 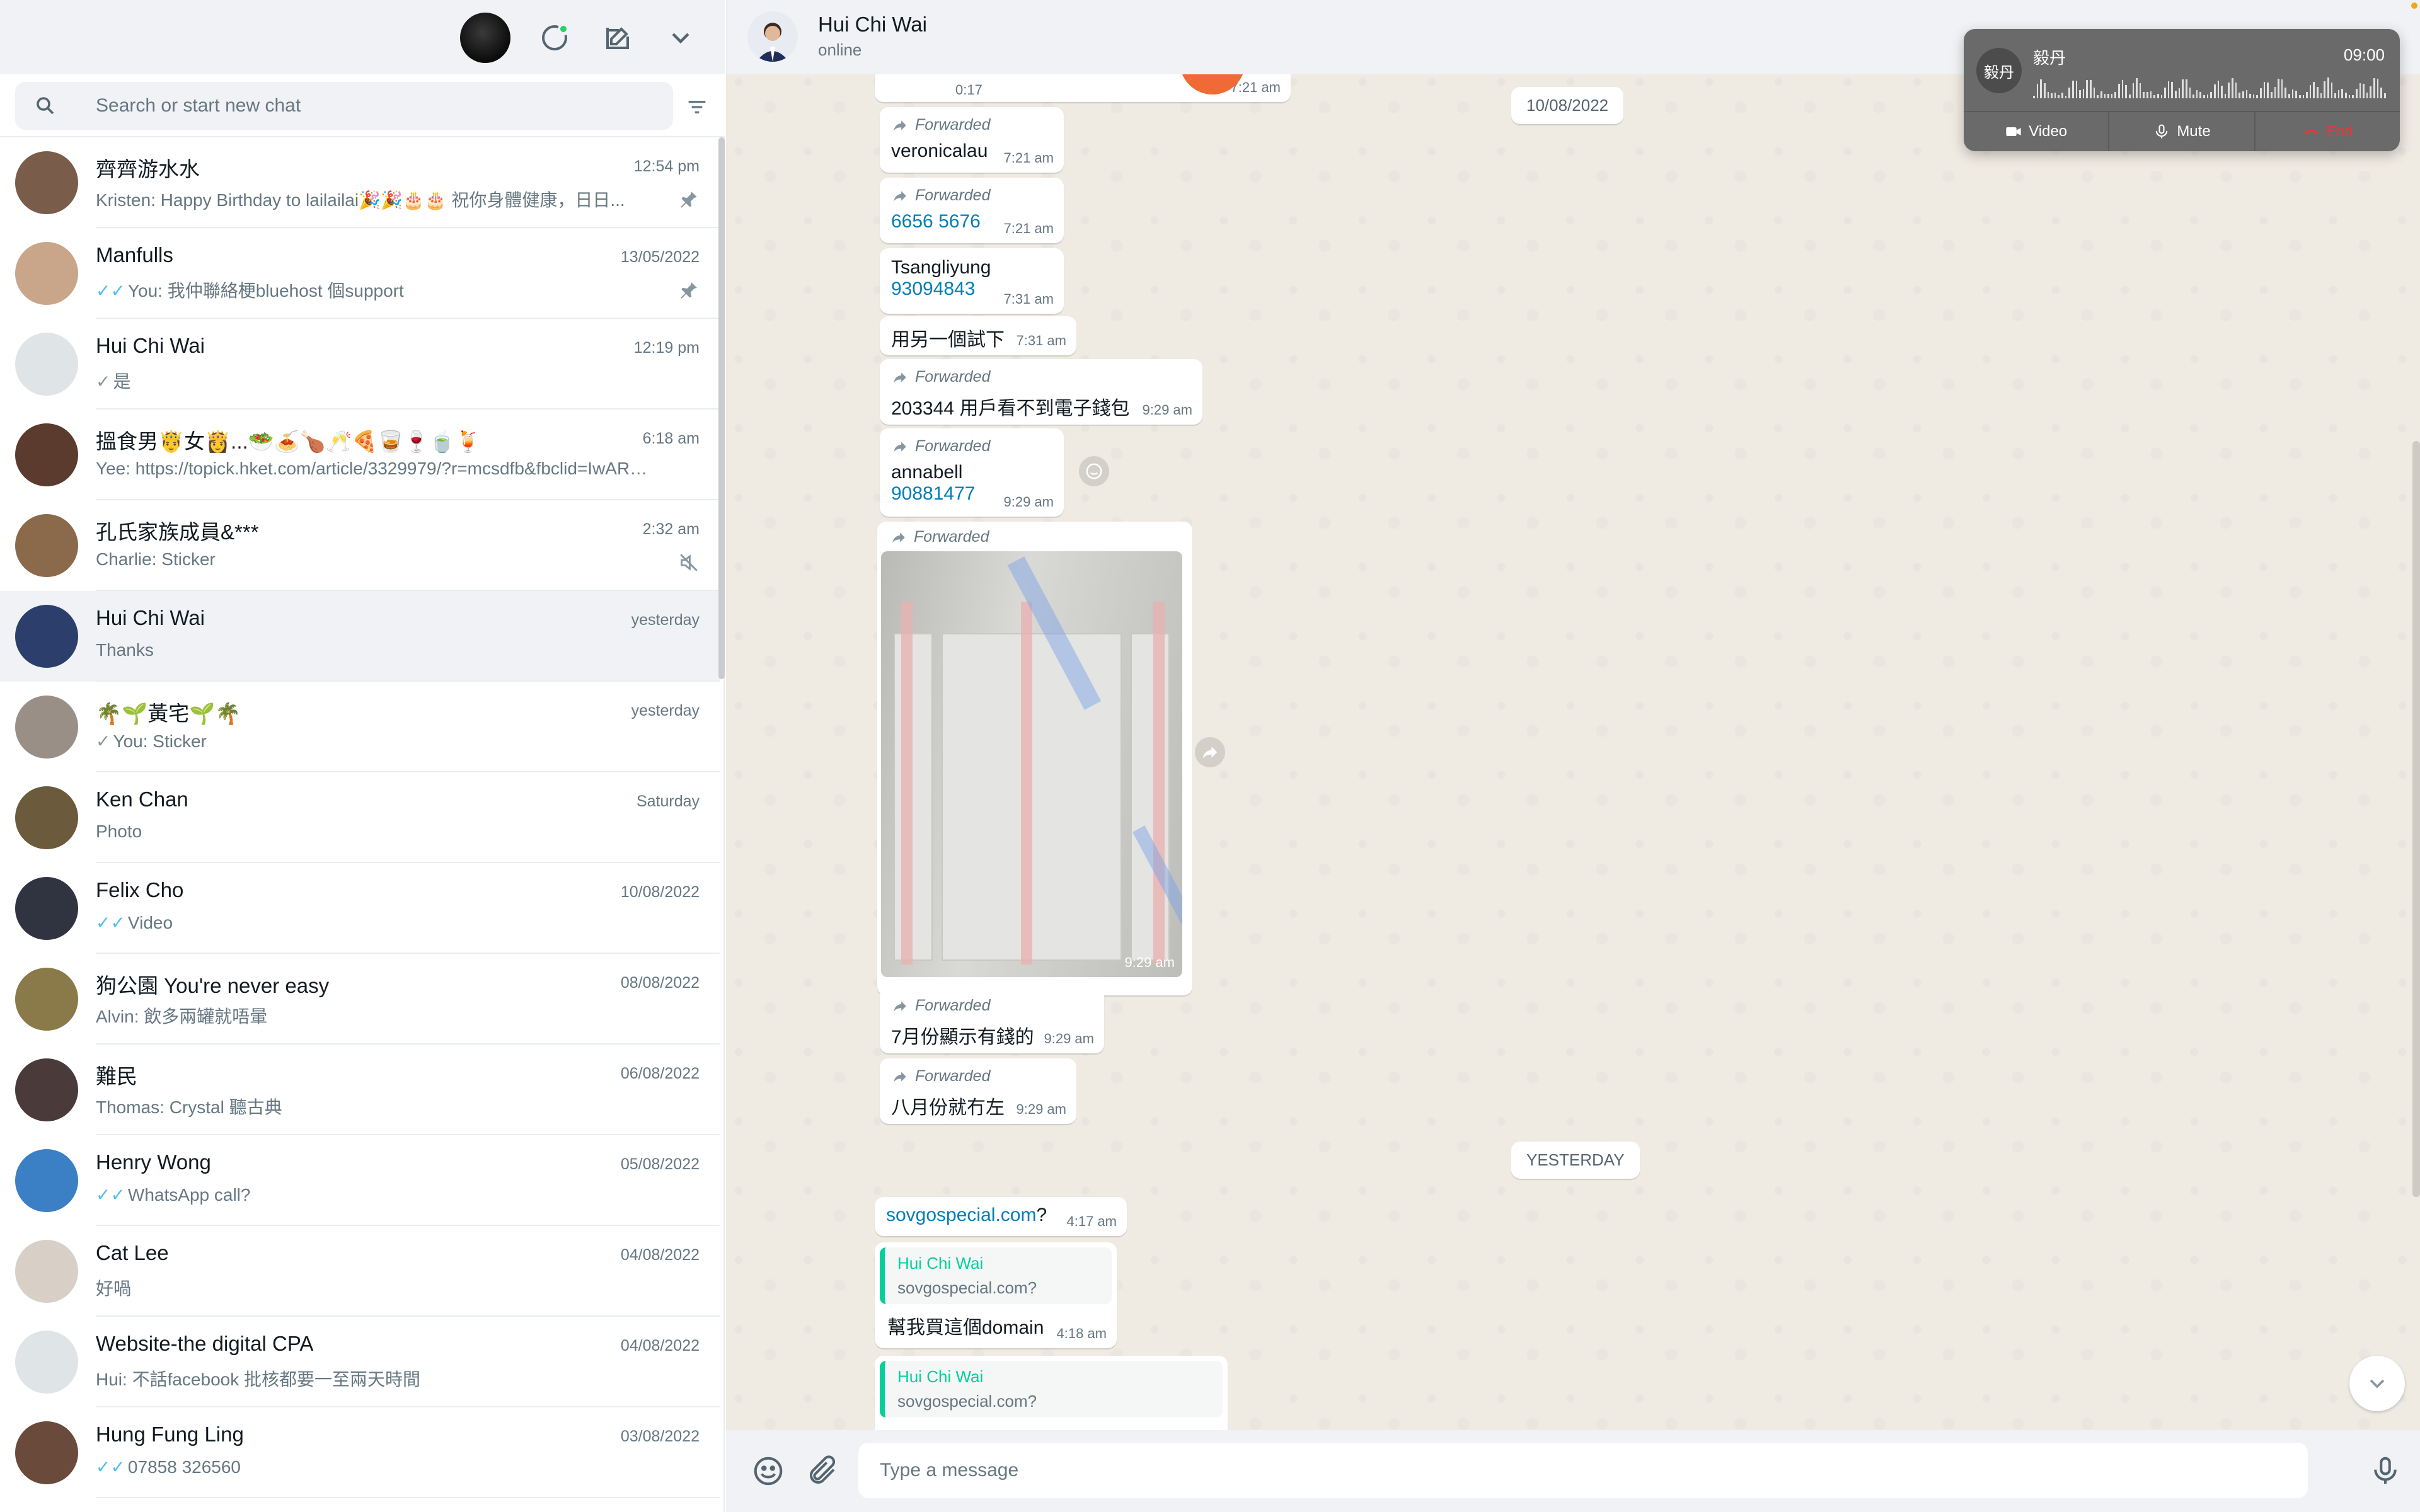 I want to click on call-overlay: 毅丹 毅丹 09:00 Video Mute End, so click(x=2182, y=90).